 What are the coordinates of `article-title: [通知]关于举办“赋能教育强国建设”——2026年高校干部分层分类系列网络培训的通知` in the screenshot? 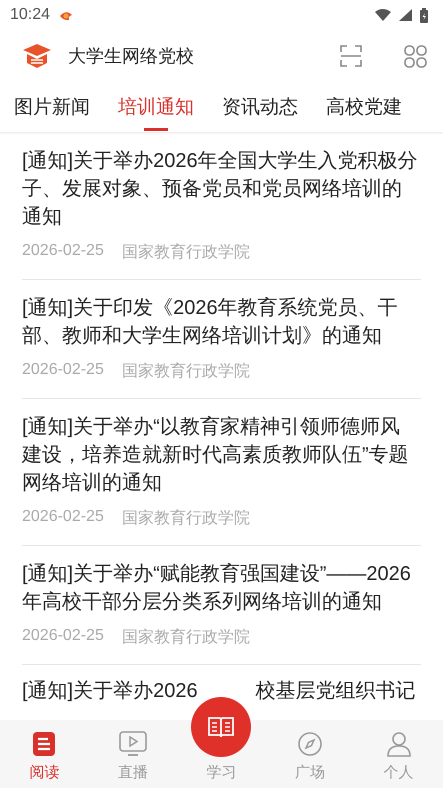 It's located at (221, 588).